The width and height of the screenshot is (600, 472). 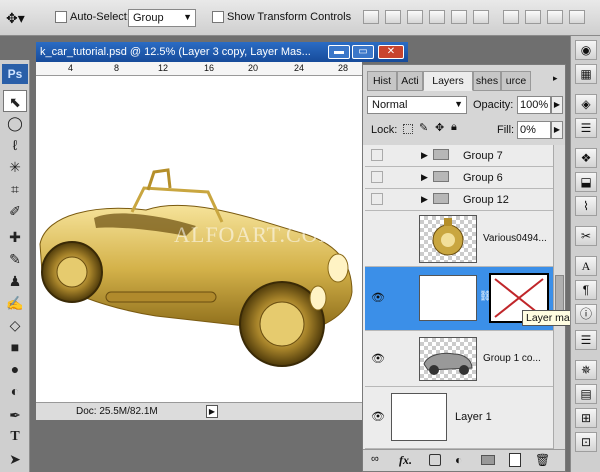 What do you see at coordinates (557, 130) in the screenshot?
I see `fill-arrow-icon: ▶` at bounding box center [557, 130].